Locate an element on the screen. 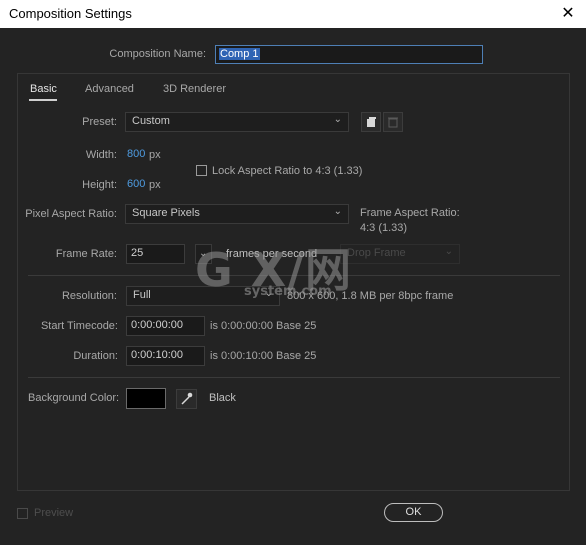 The width and height of the screenshot is (586, 545). width-unit: px is located at coordinates (155, 155).